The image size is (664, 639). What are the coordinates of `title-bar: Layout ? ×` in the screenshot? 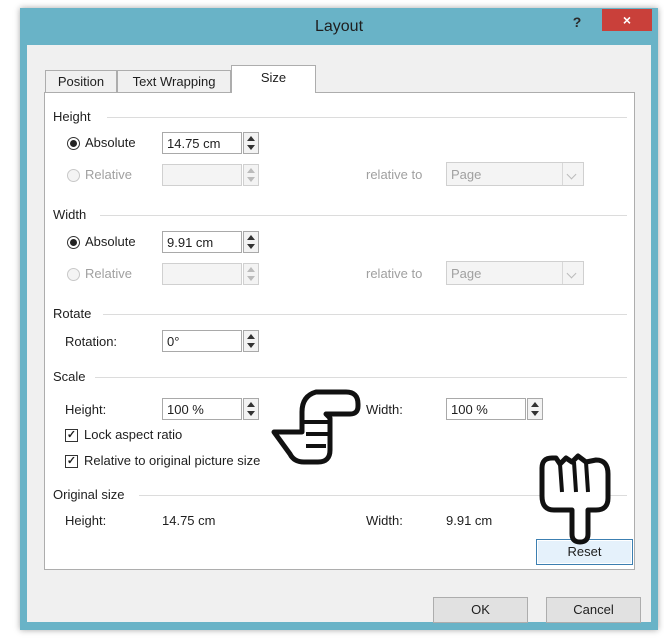 It's located at (339, 27).